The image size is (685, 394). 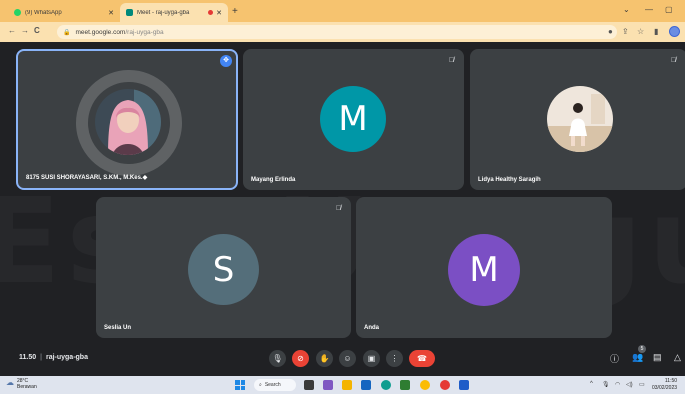 What do you see at coordinates (617, 384) in the screenshot?
I see `wifi-icon: ◠` at bounding box center [617, 384].